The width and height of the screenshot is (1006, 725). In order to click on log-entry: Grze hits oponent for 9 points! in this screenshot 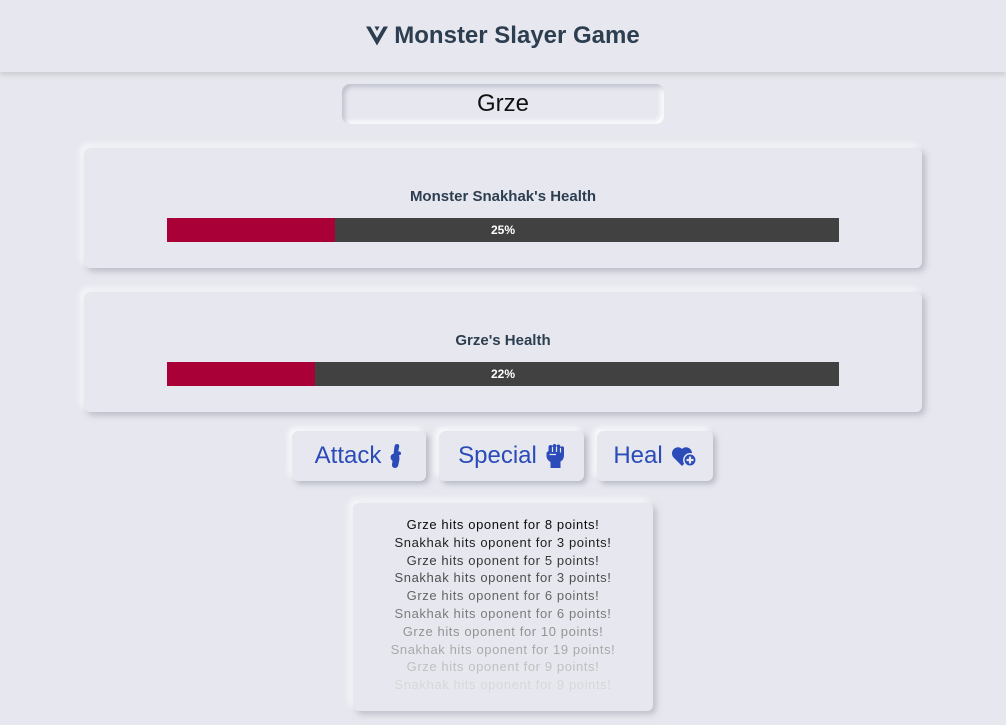, I will do `click(503, 667)`.